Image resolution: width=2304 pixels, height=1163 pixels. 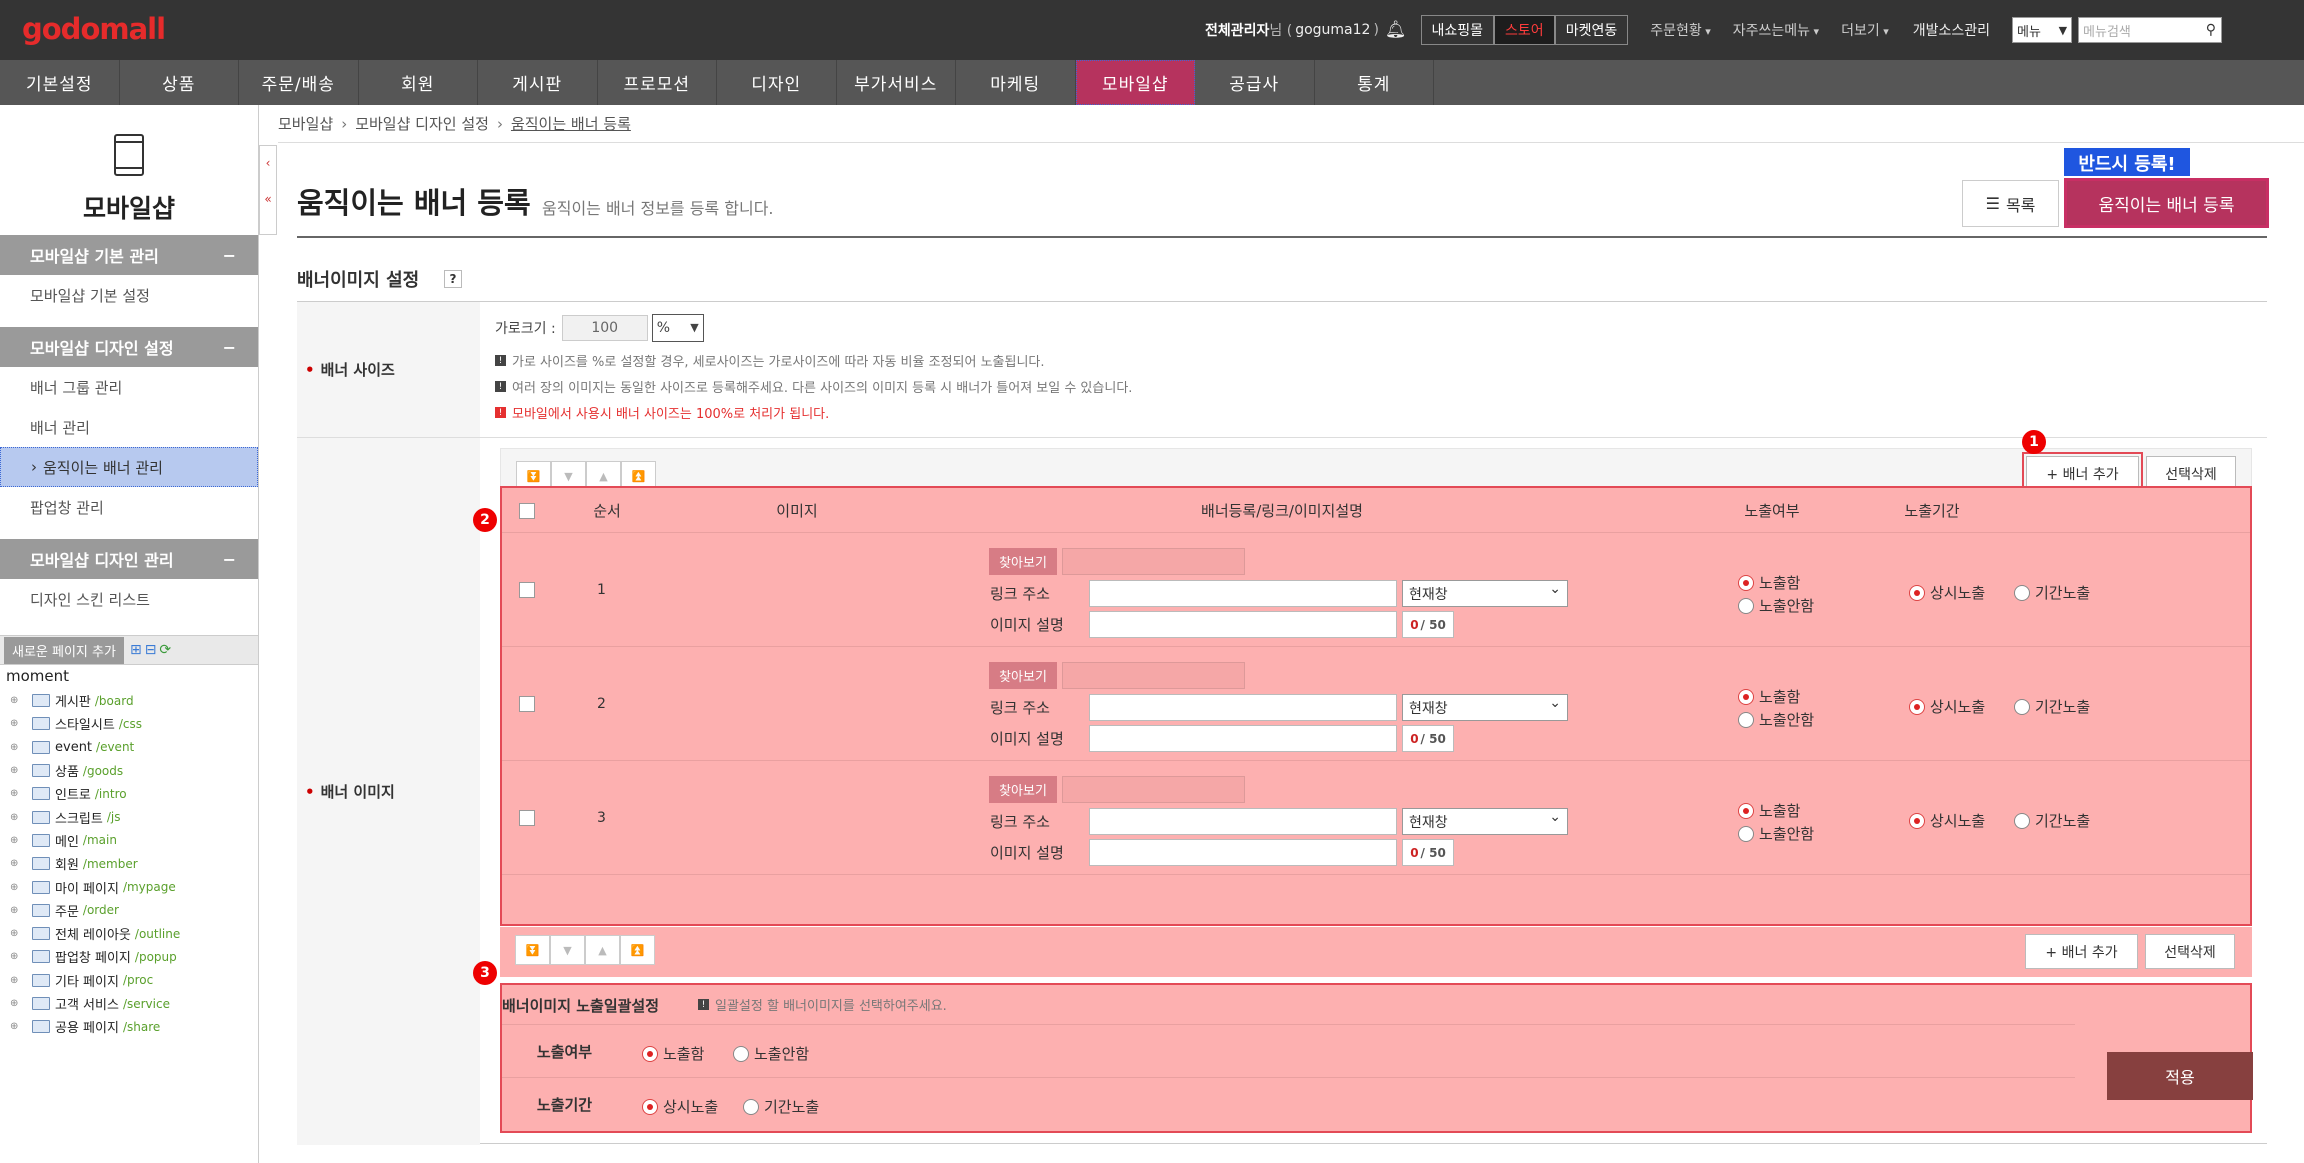 What do you see at coordinates (165, 650) in the screenshot?
I see `refresh-icon: ⟳` at bounding box center [165, 650].